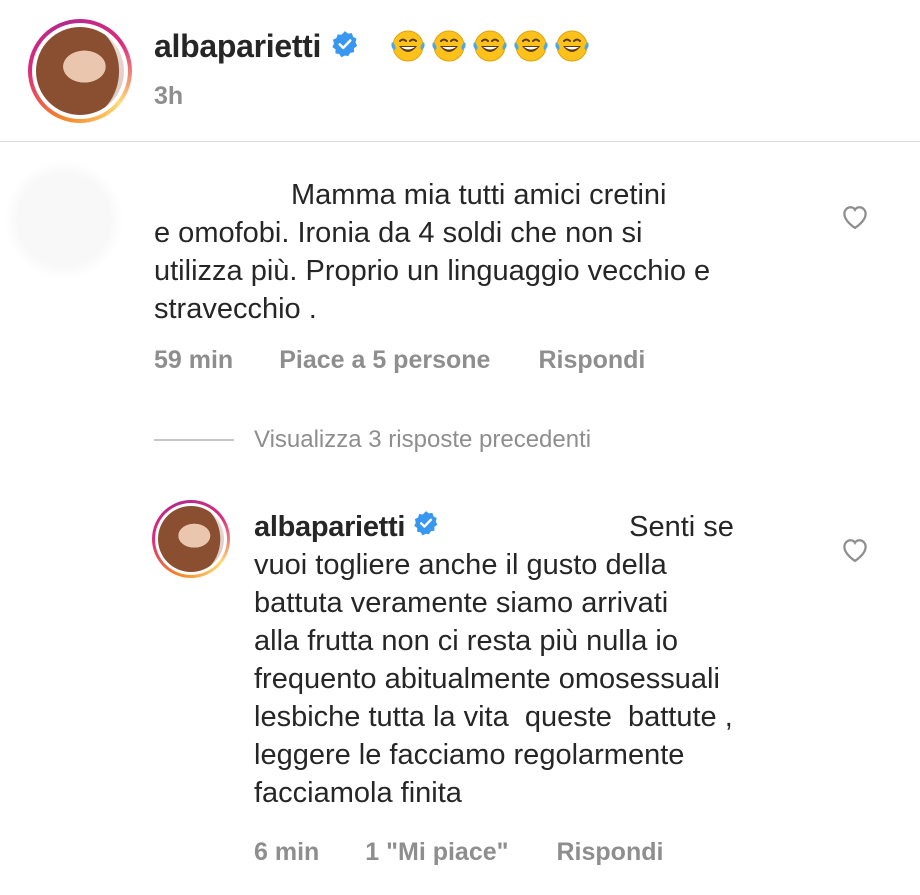 The image size is (920, 895). Describe the element at coordinates (194, 360) in the screenshot. I see `comment-time: 59 min` at that location.